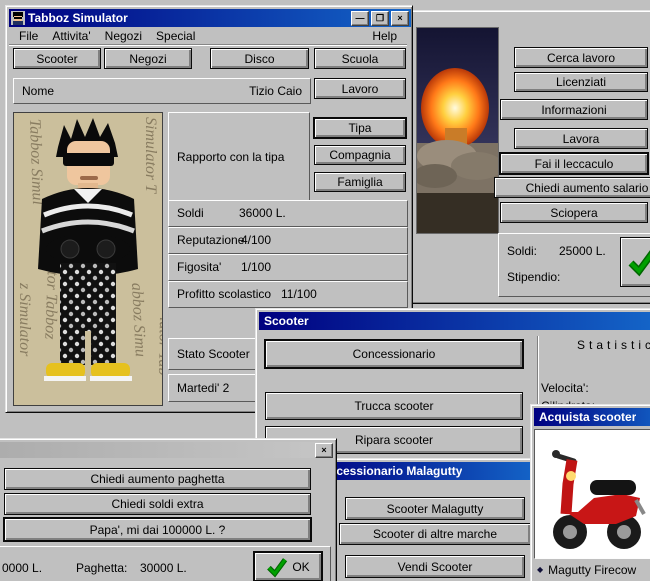 This screenshot has height=581, width=650. Describe the element at coordinates (199, 267) in the screenshot. I see `stat-label: Figosita'` at that location.